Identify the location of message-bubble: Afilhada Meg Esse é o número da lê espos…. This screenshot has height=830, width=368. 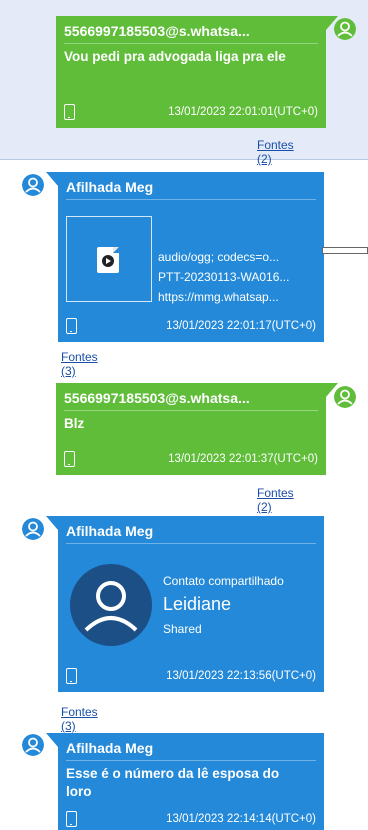
(185, 781).